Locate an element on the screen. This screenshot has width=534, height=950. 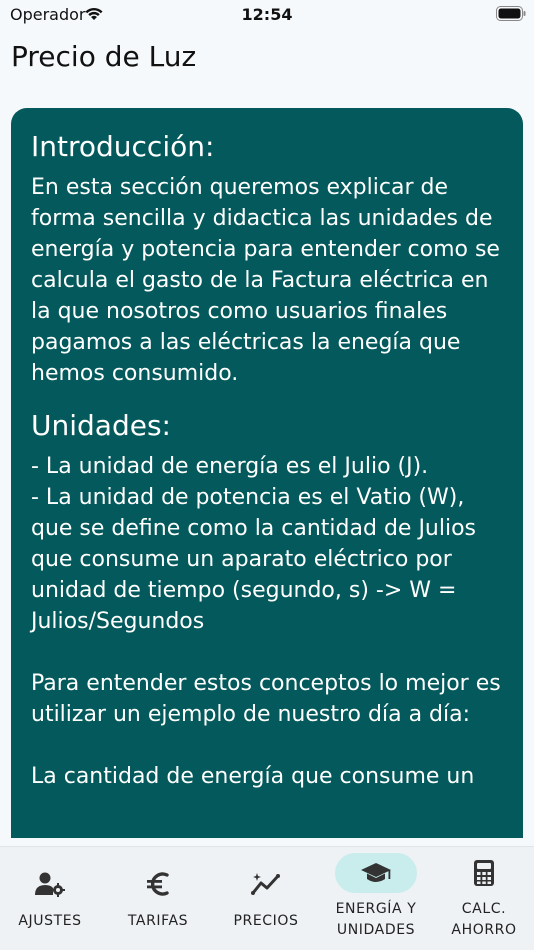
graduation-cap-icon is located at coordinates (376, 873).